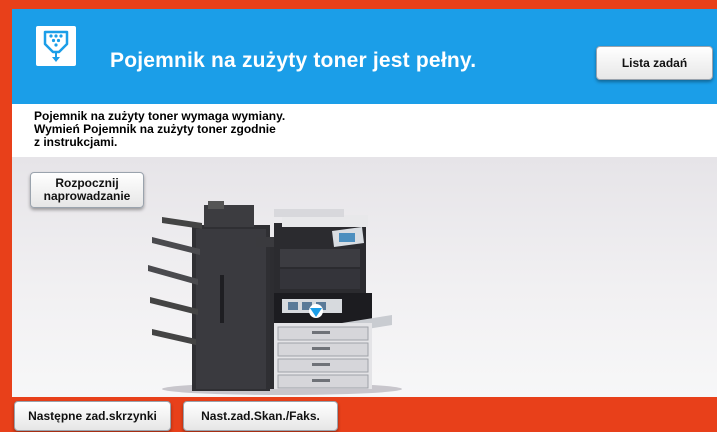 This screenshot has height=432, width=717. What do you see at coordinates (56, 46) in the screenshot?
I see `waste-toner-icon` at bounding box center [56, 46].